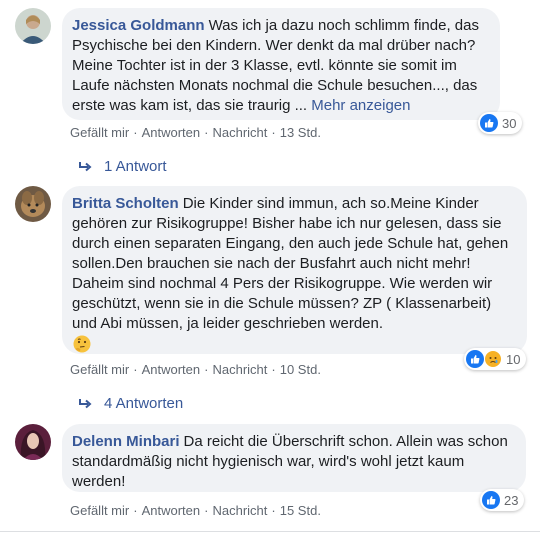 This screenshot has height=533, width=540. I want to click on view-replies-link: 1 Antwort, so click(122, 167).